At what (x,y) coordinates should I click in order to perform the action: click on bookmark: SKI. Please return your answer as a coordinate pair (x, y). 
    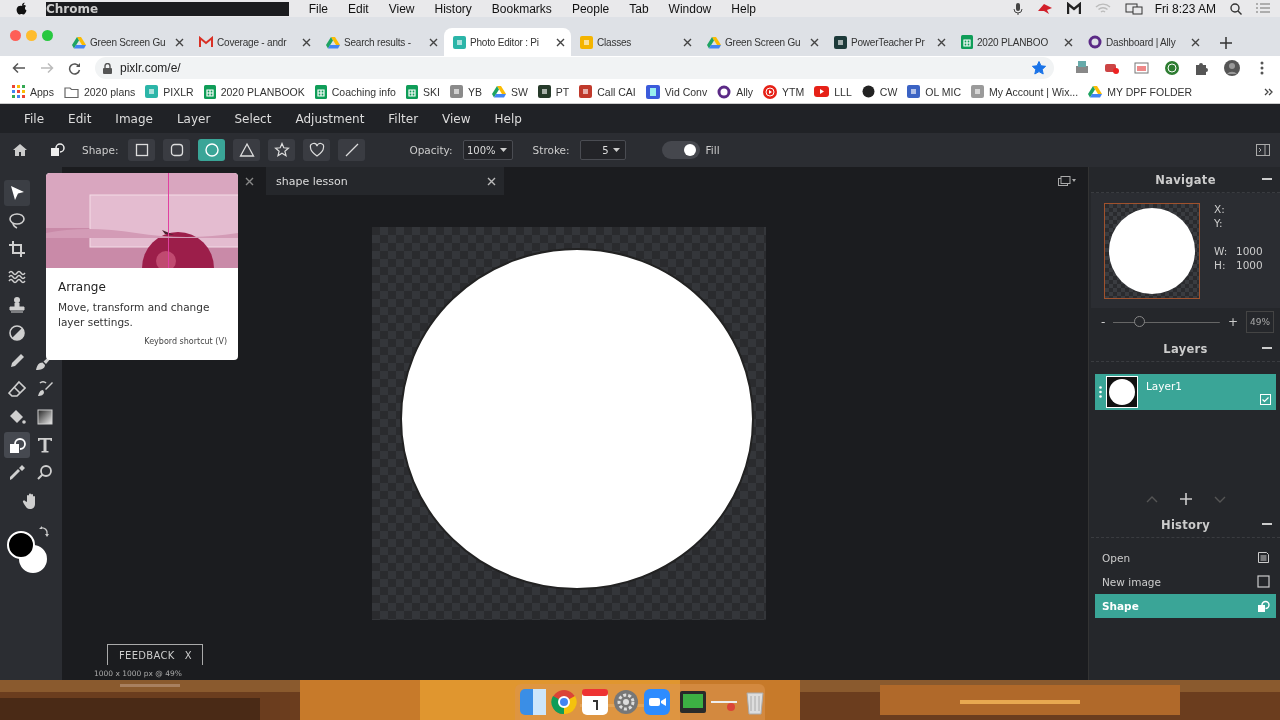
    Looking at the image, I should click on (422, 91).